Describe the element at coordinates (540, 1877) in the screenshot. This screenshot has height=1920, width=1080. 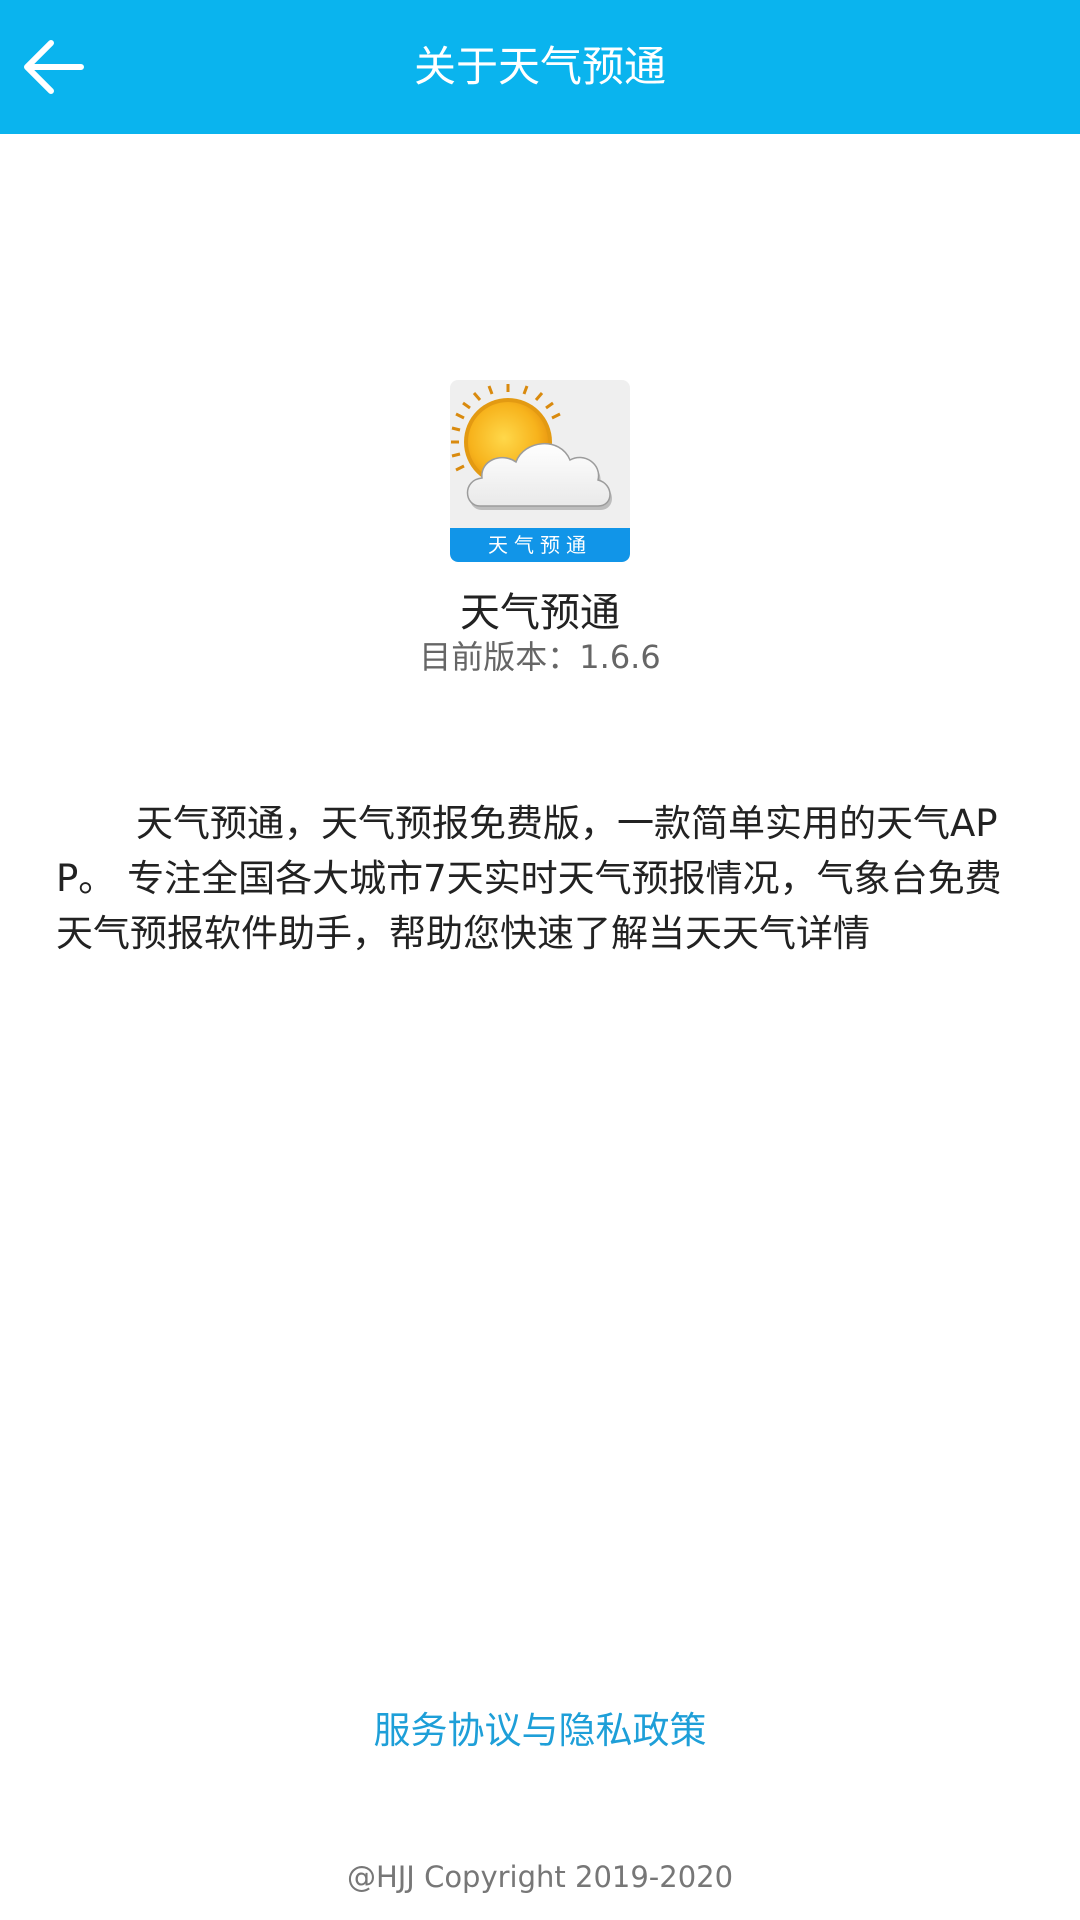
I see `copyright-text: @HJJ Copyright 2019-2020` at that location.